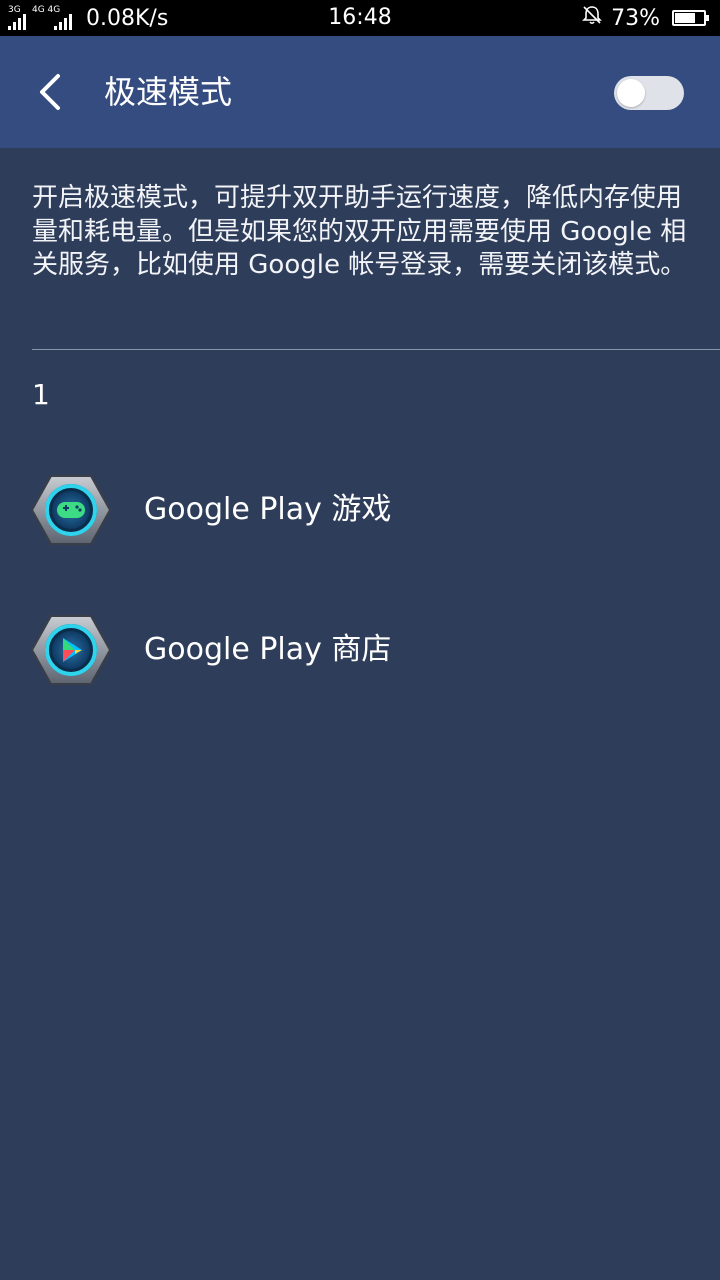 The image size is (720, 1280). I want to click on back-button, so click(52, 92).